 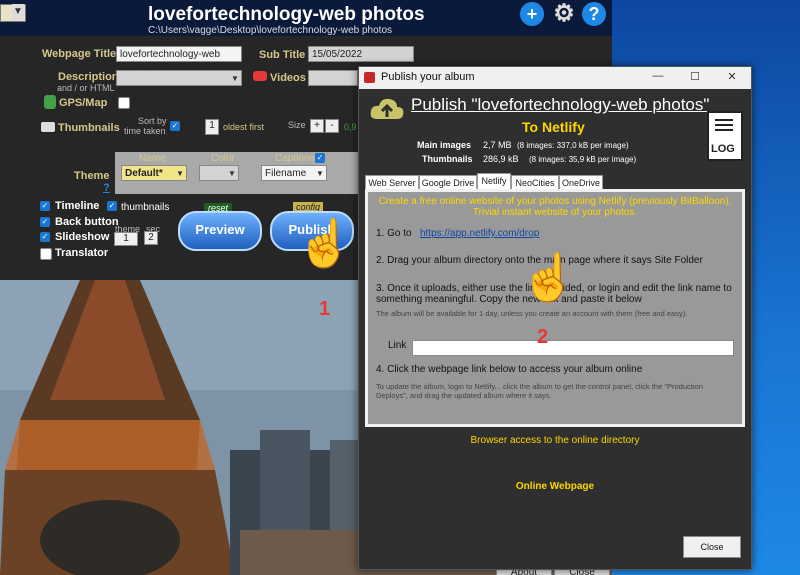 I want to click on step1-text: 1. Go to, so click(x=394, y=233).